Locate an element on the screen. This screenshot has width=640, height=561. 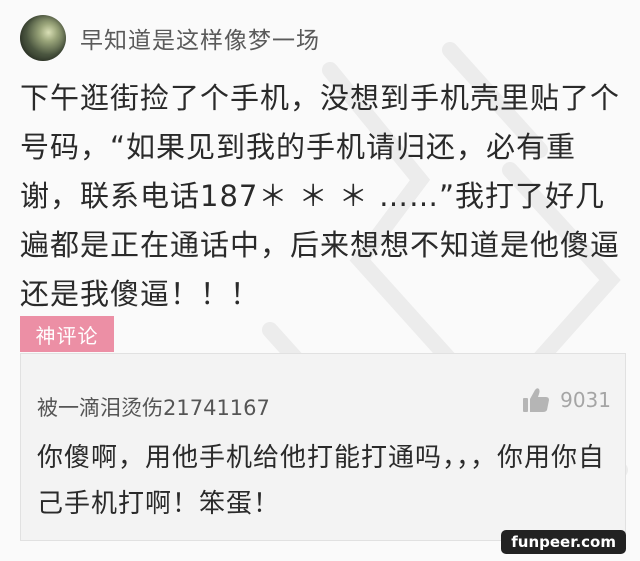
thumbs-up-icon is located at coordinates (536, 400).